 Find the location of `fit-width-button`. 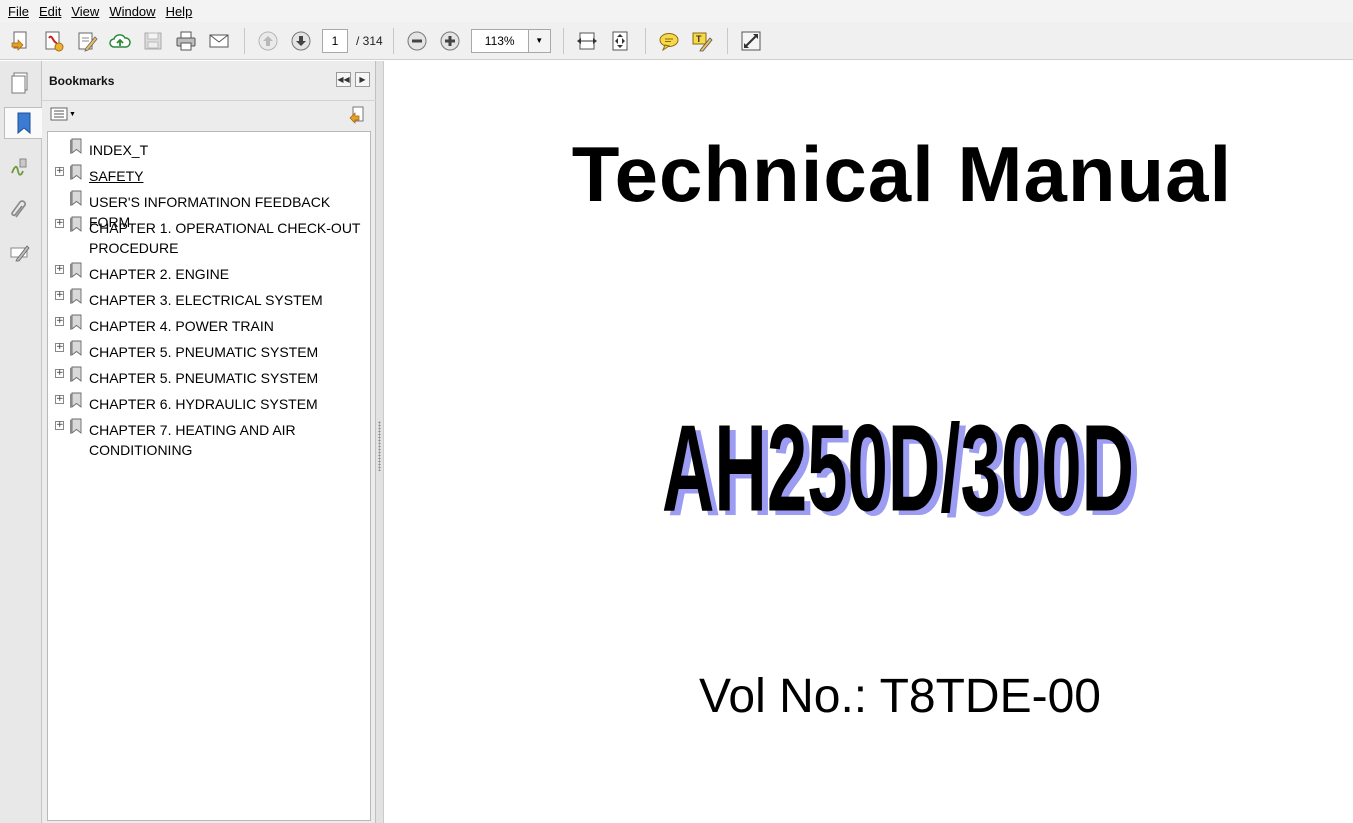

fit-width-button is located at coordinates (587, 41).